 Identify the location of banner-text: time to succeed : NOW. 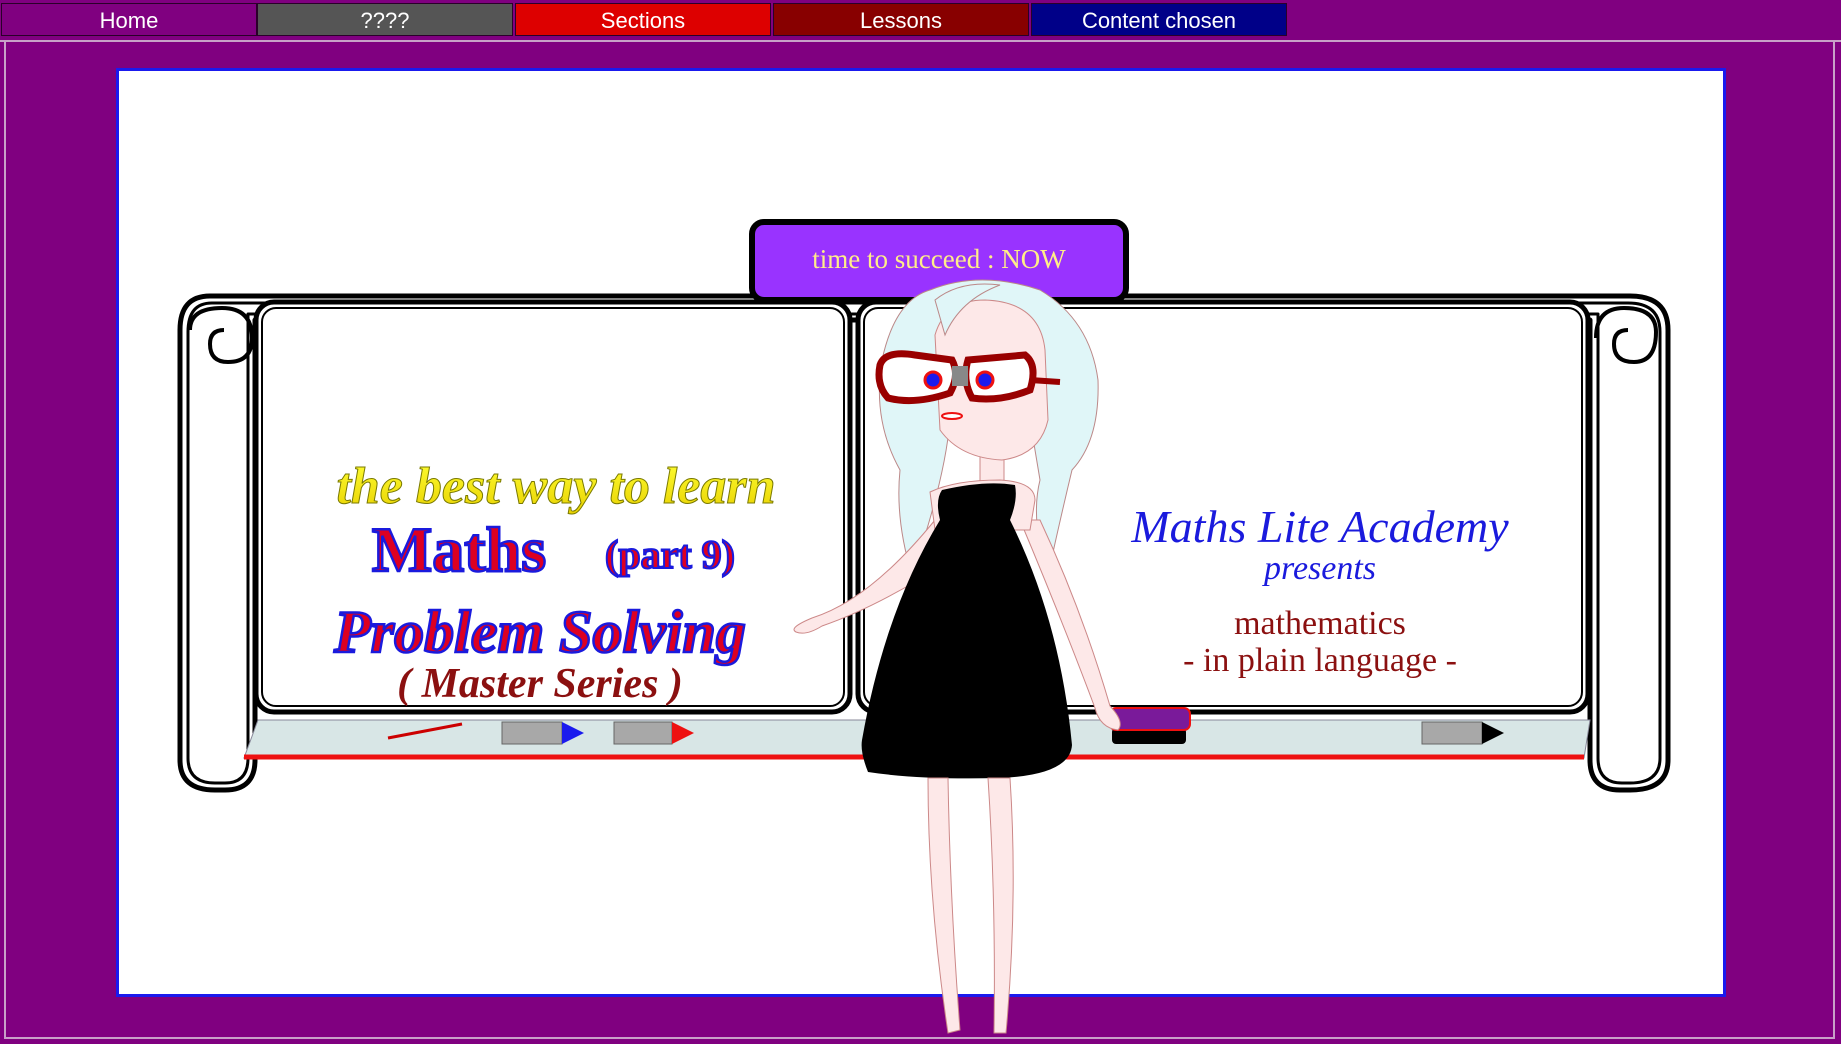
(939, 259).